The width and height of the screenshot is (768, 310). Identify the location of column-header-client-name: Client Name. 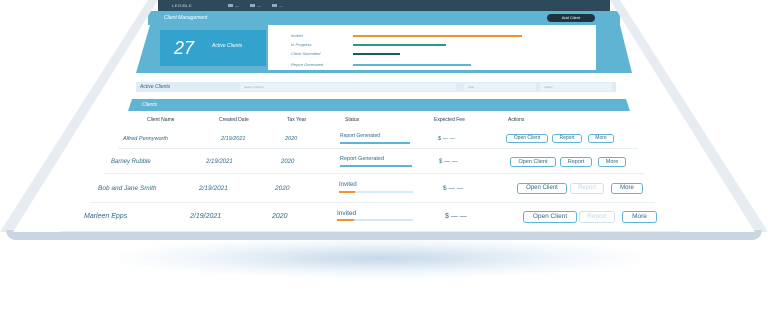
(161, 120).